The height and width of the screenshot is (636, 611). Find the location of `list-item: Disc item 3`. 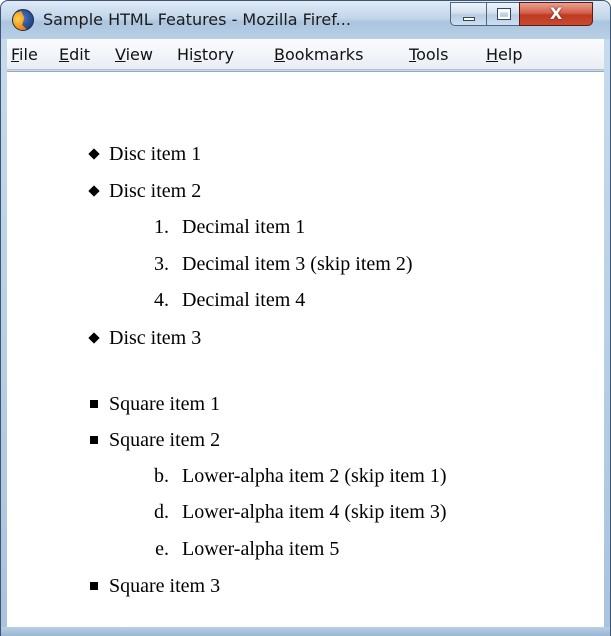

list-item: Disc item 3 is located at coordinates (155, 338).